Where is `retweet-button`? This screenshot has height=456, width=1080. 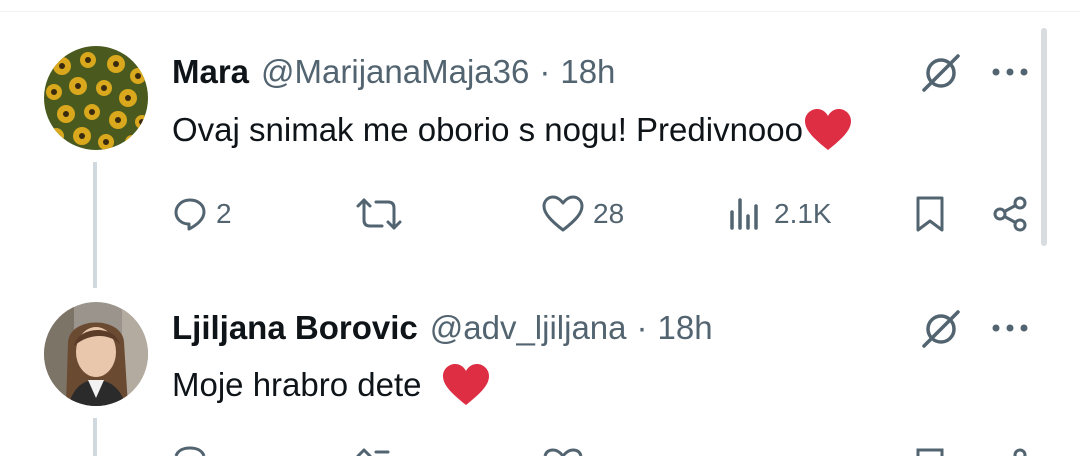 retweet-button is located at coordinates (379, 214).